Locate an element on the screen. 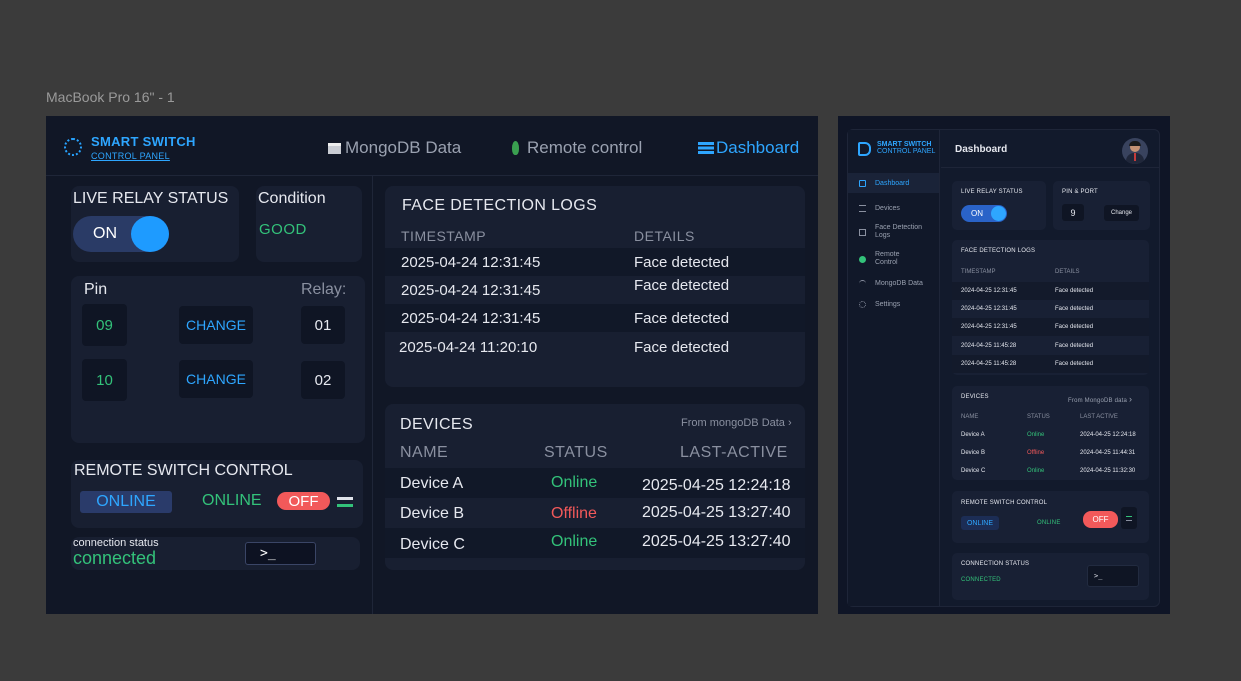 Image resolution: width=1241 pixels, height=681 pixels. nav-dashboard: Dashboard is located at coordinates (748, 148).